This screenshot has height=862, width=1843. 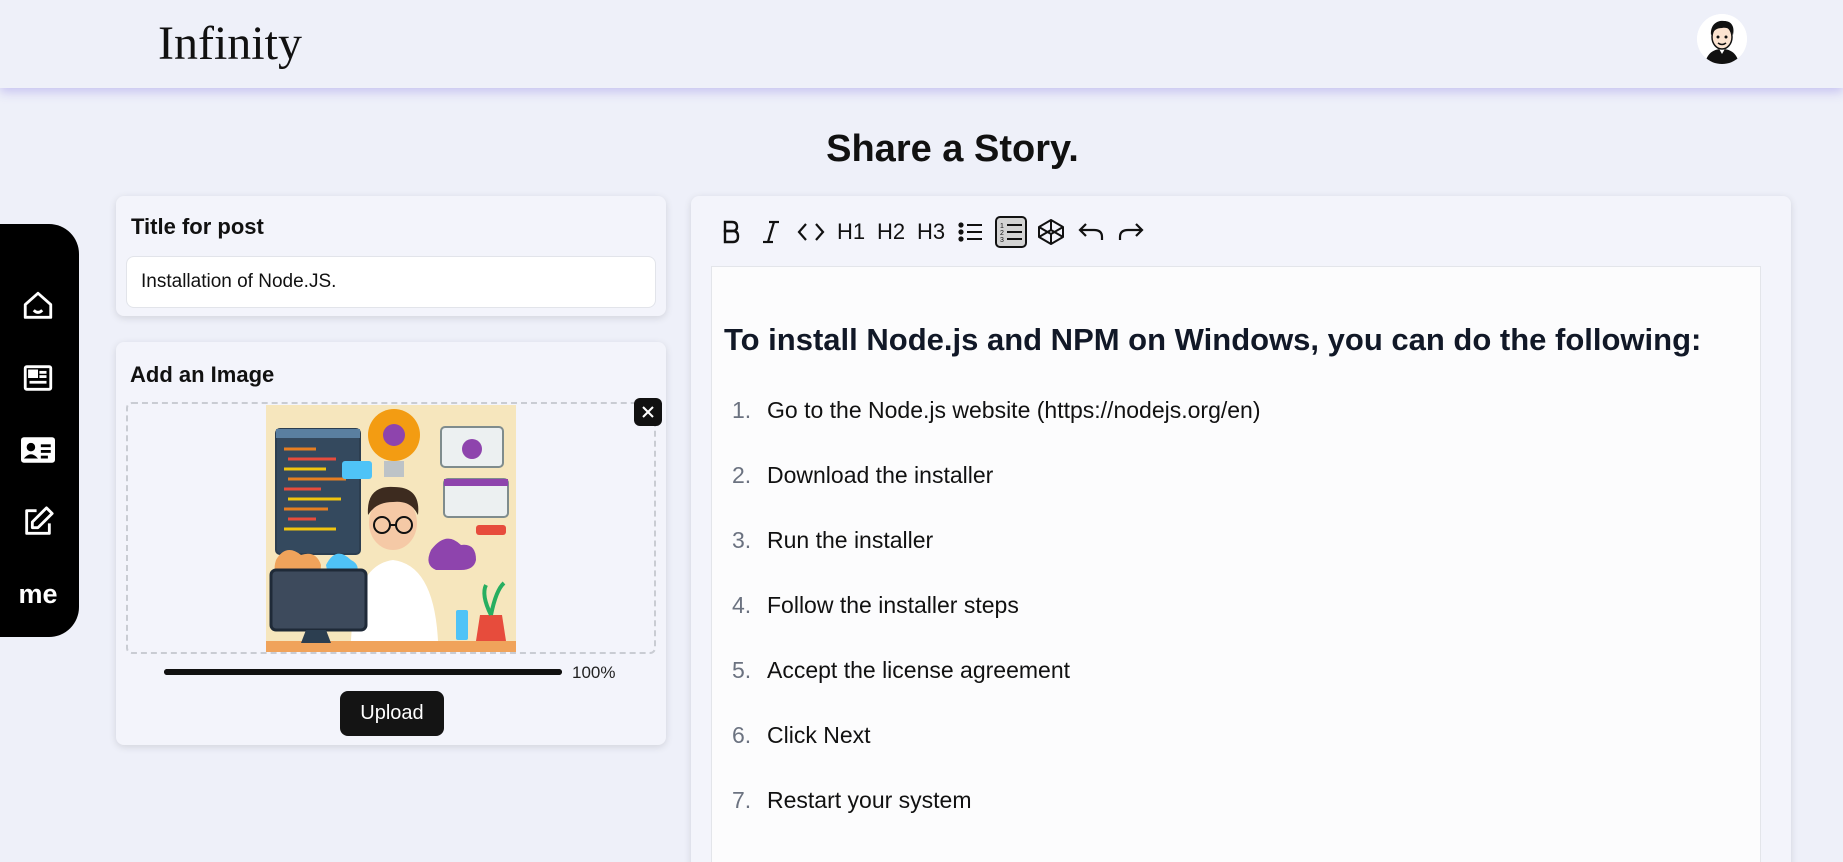 I want to click on list-item-text: Restart your system, so click(x=869, y=799).